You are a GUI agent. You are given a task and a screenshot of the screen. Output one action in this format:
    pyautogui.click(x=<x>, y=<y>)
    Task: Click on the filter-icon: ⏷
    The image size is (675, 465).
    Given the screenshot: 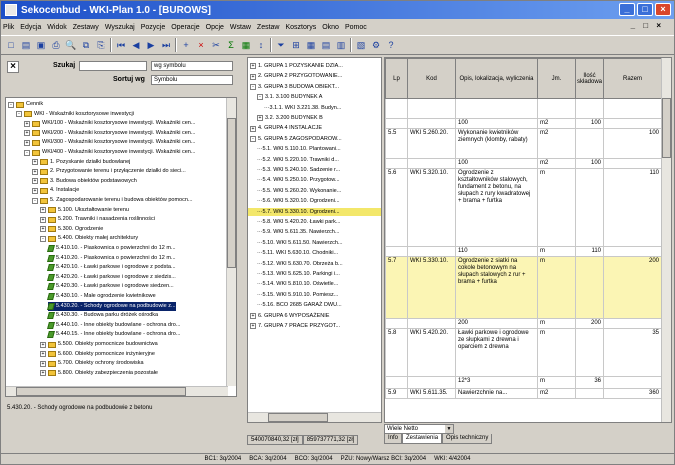 What is the action you would take?
    pyautogui.click(x=281, y=45)
    